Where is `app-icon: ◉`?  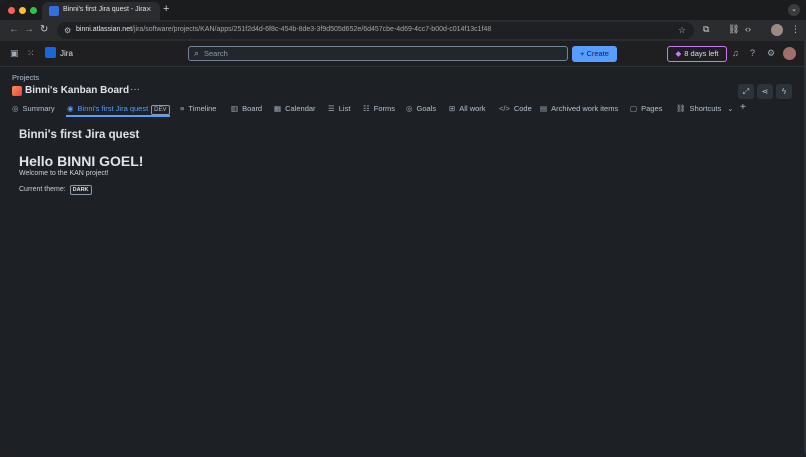 app-icon: ◉ is located at coordinates (70, 108).